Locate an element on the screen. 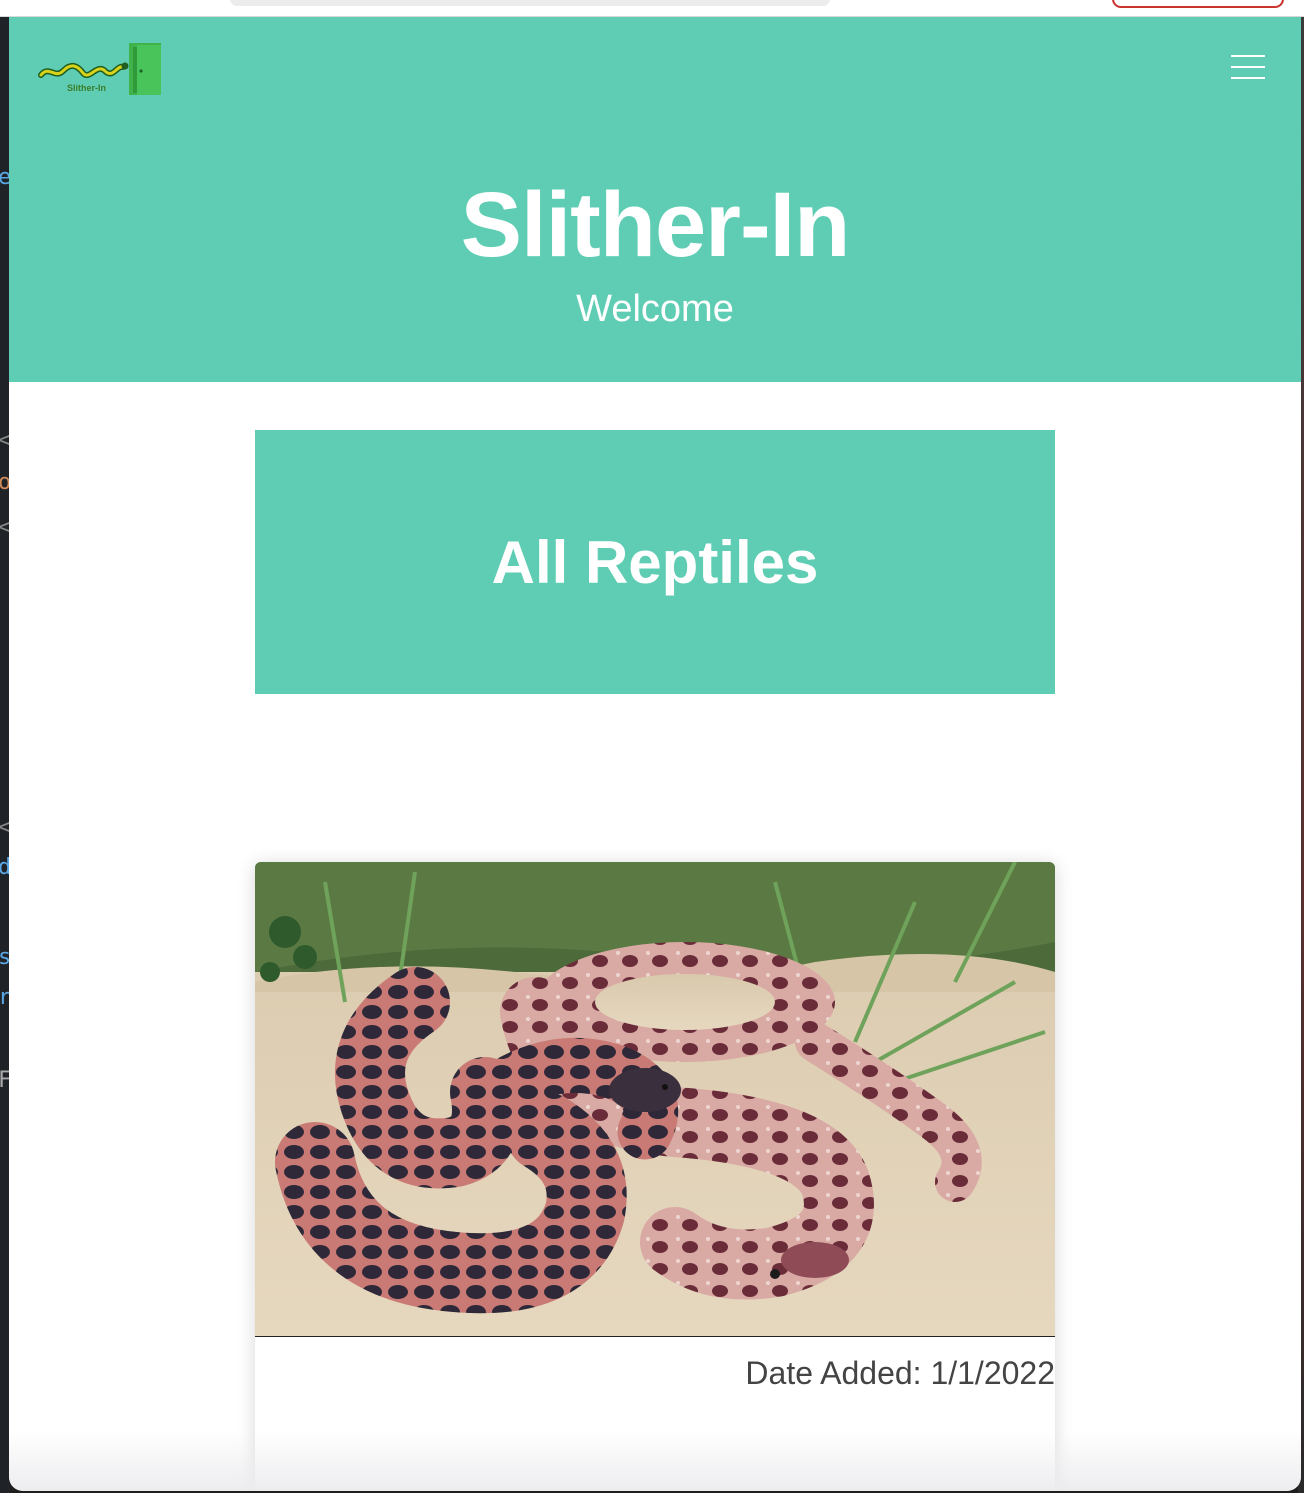 This screenshot has width=1304, height=1493. hamburger-menu-icon is located at coordinates (1248, 68).